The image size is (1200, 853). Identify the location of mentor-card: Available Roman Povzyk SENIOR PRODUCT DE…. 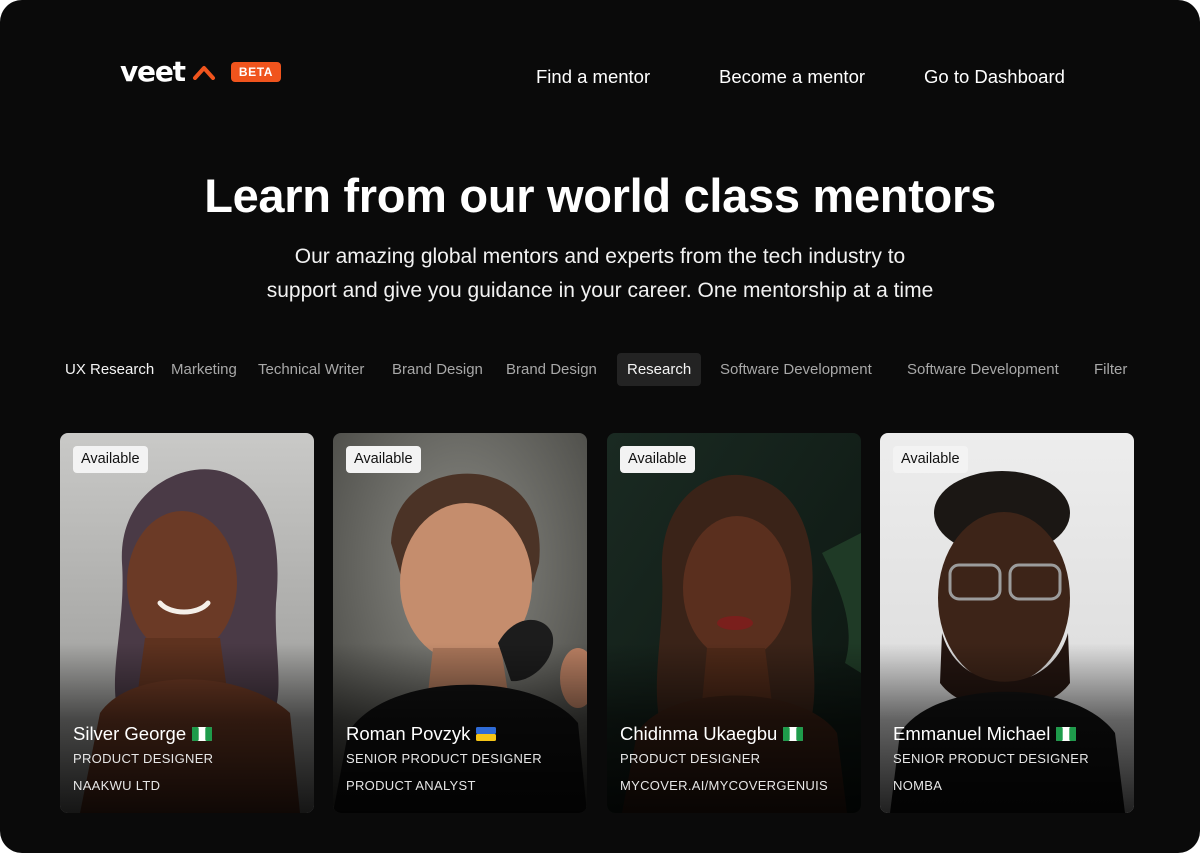
(460, 623).